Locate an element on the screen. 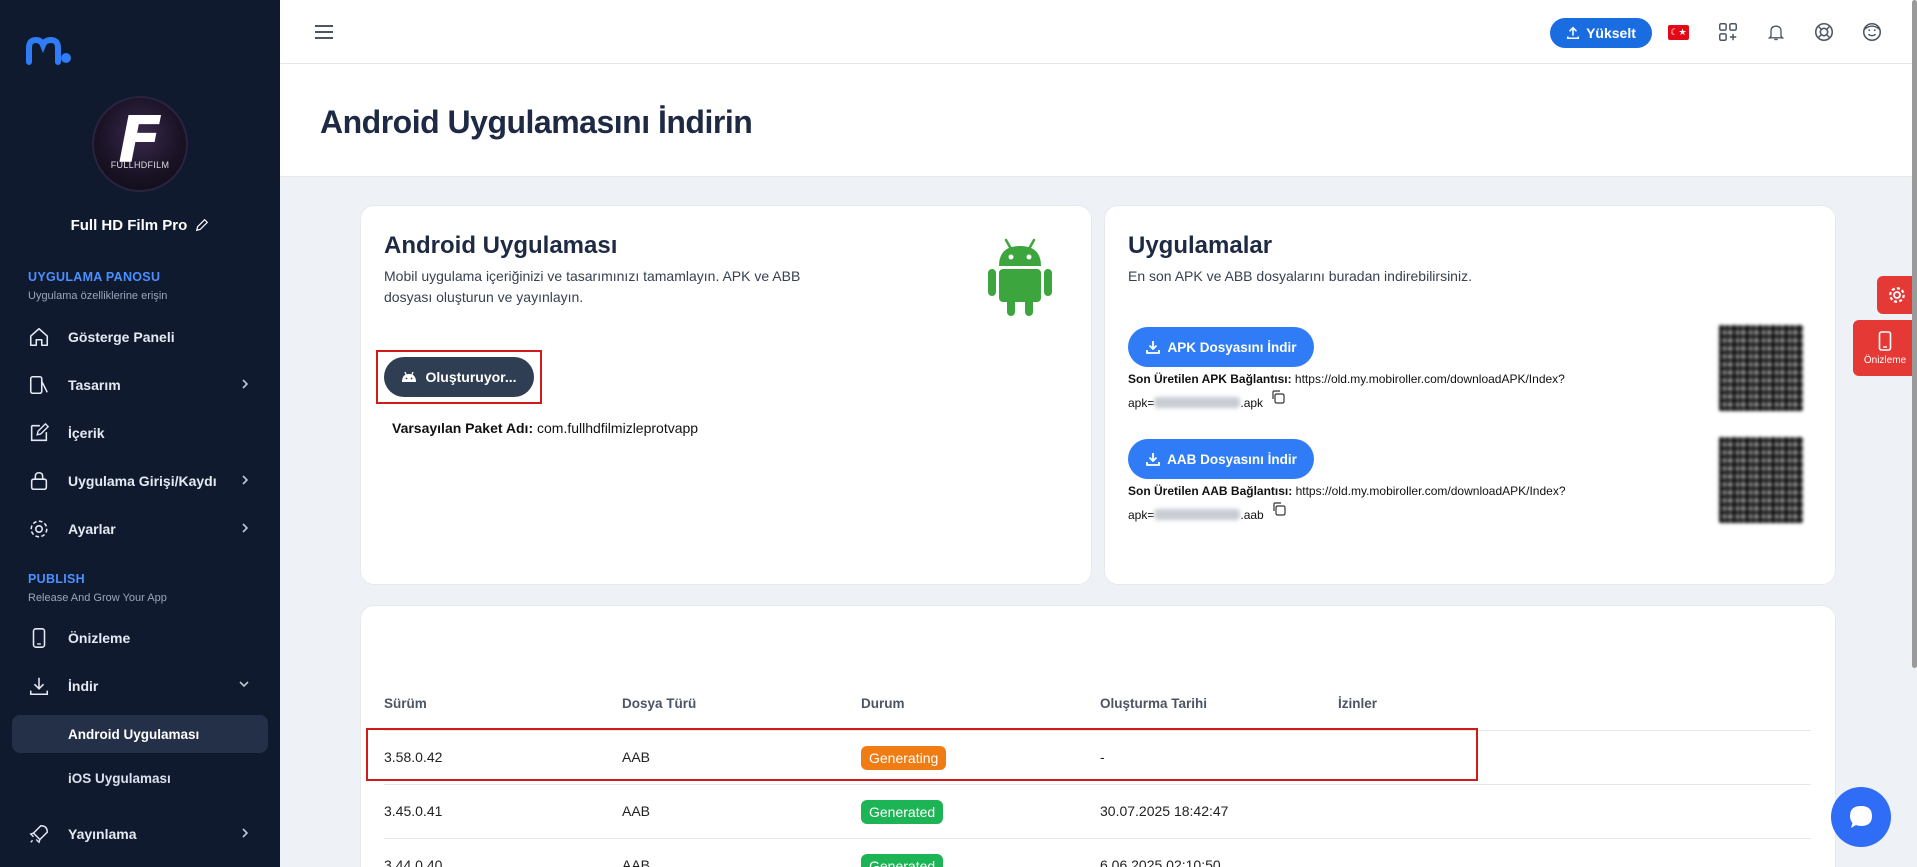  sidebar-item-label: İndir is located at coordinates (83, 686).